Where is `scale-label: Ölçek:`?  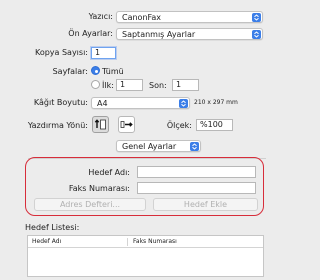
scale-label: Ölçek: is located at coordinates (179, 125).